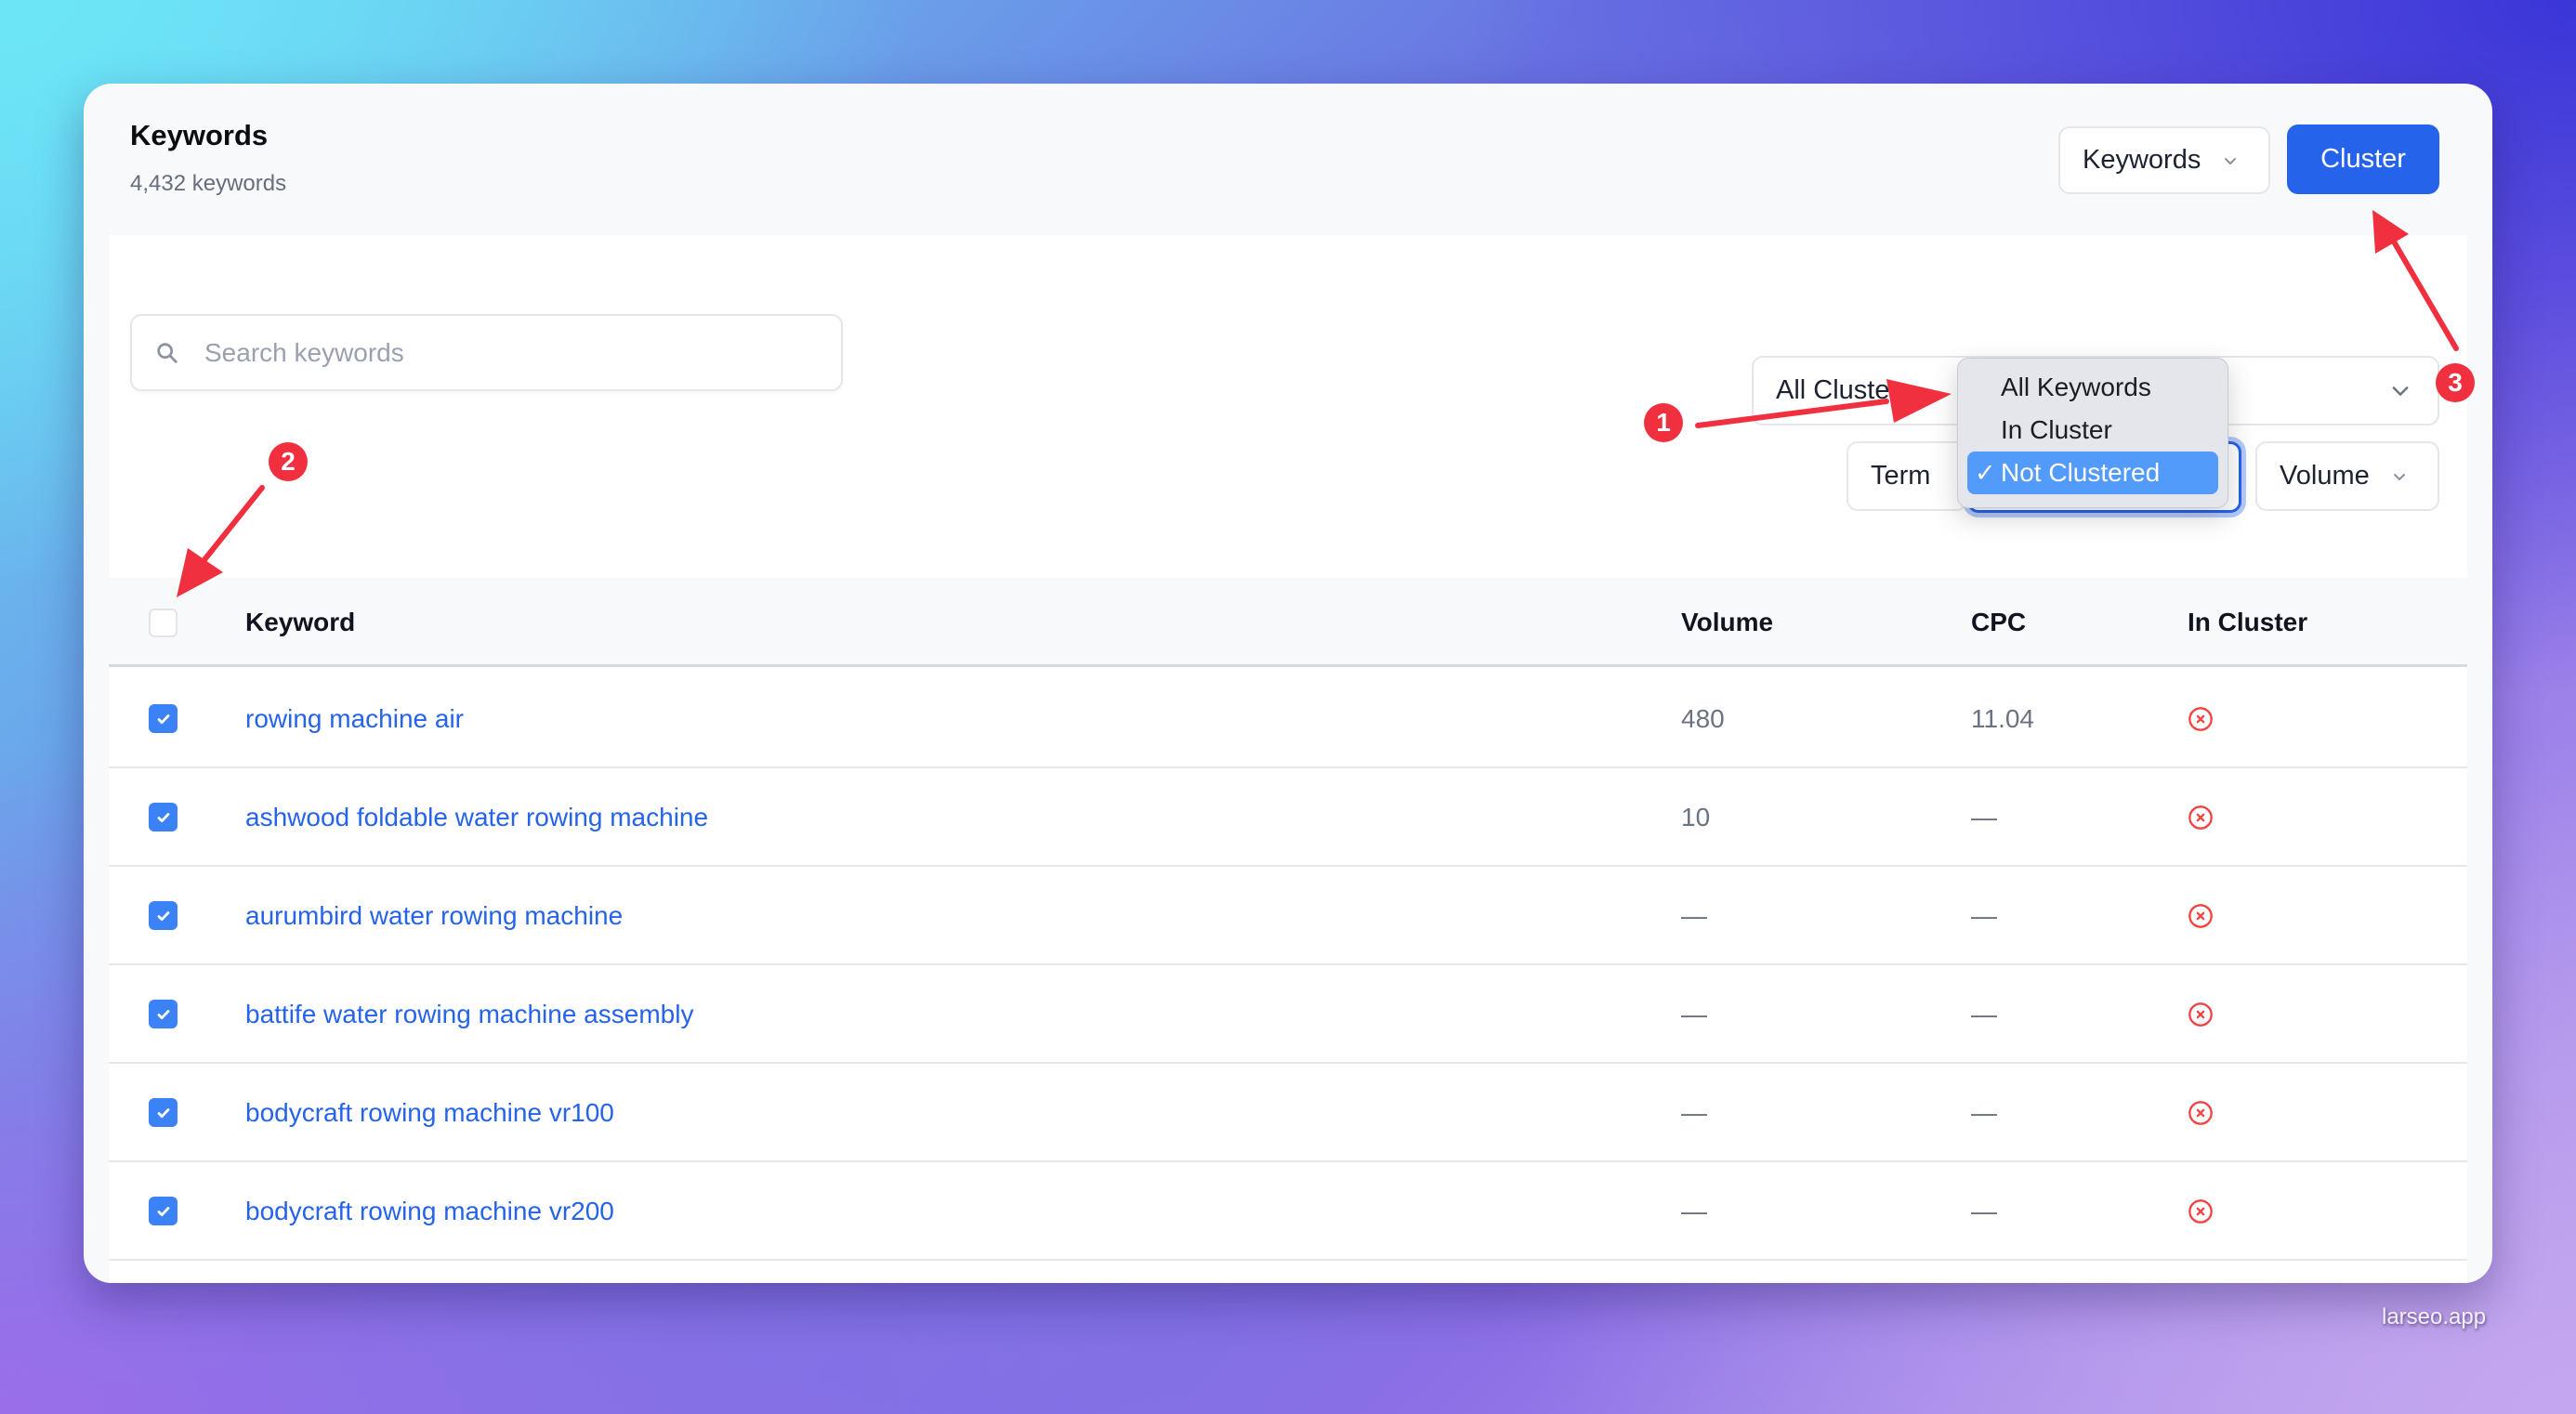  I want to click on search-icon, so click(167, 352).